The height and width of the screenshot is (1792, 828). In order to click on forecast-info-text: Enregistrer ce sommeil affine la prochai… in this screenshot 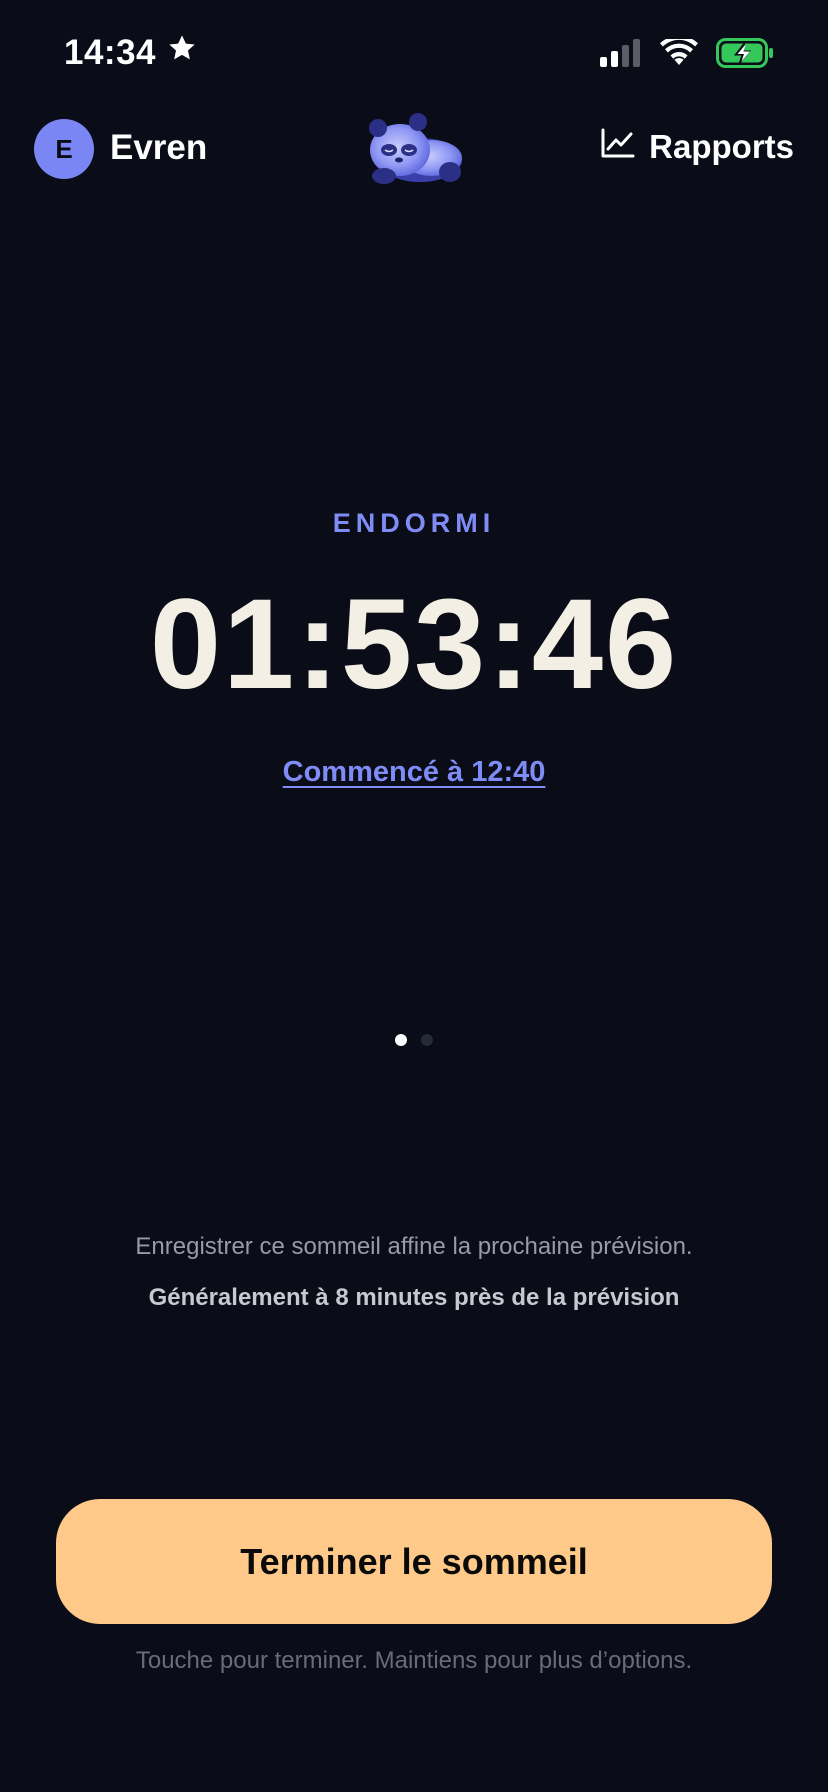, I will do `click(414, 1246)`.